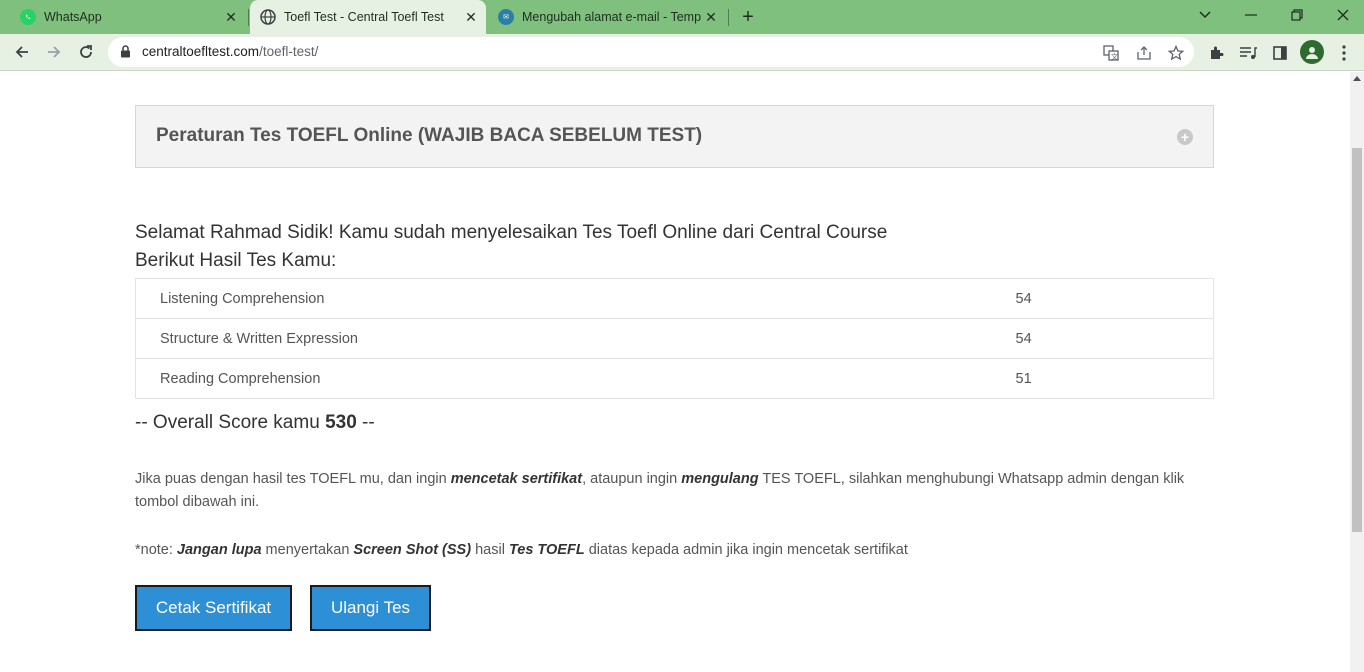 This screenshot has height=672, width=1364. What do you see at coordinates (748, 17) in the screenshot?
I see `new-tab-button: +` at bounding box center [748, 17].